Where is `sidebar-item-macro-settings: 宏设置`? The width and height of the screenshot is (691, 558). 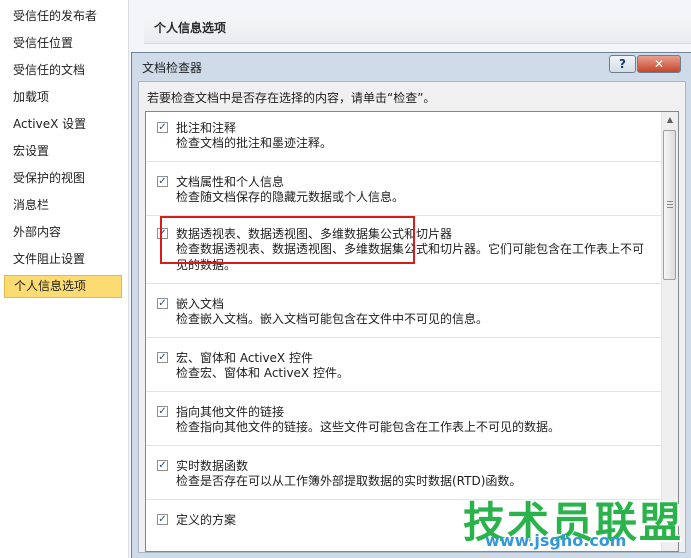 sidebar-item-macro-settings: 宏设置 is located at coordinates (63, 151).